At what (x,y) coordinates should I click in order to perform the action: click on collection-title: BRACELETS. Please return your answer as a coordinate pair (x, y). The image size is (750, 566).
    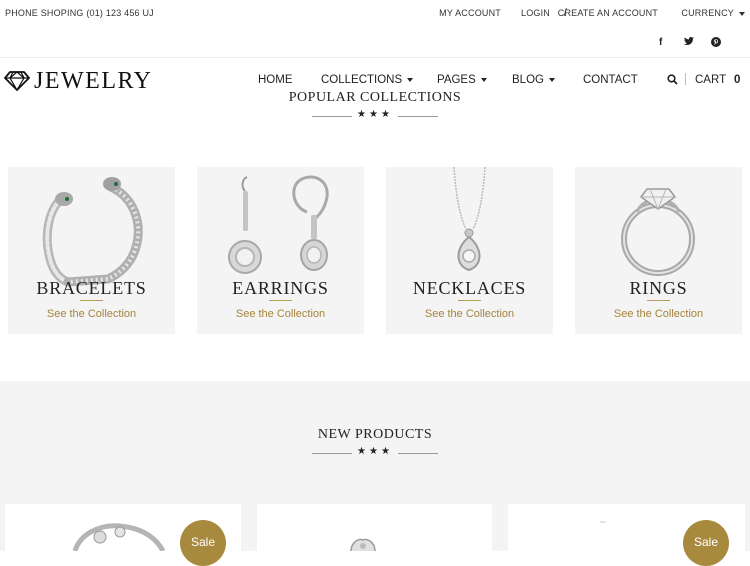
    Looking at the image, I should click on (91, 288).